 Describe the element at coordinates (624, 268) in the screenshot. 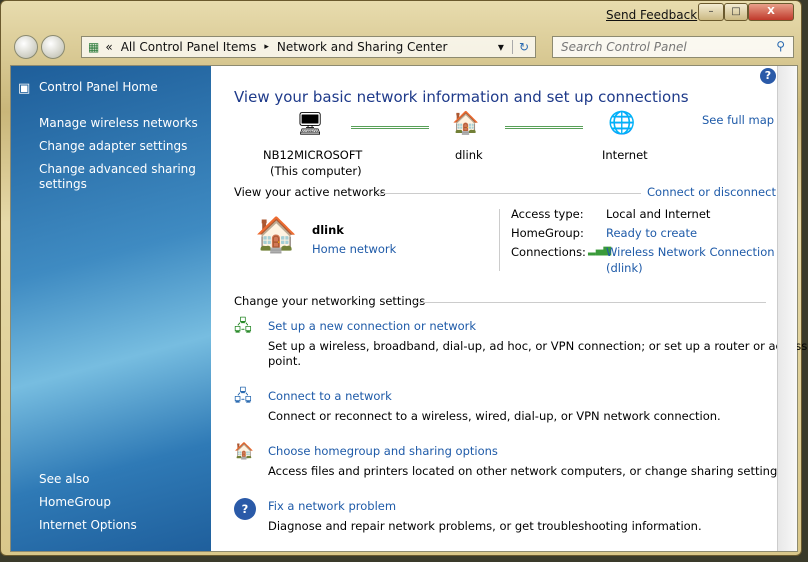

I see `wireless-connection-ssid: (dlink)` at that location.